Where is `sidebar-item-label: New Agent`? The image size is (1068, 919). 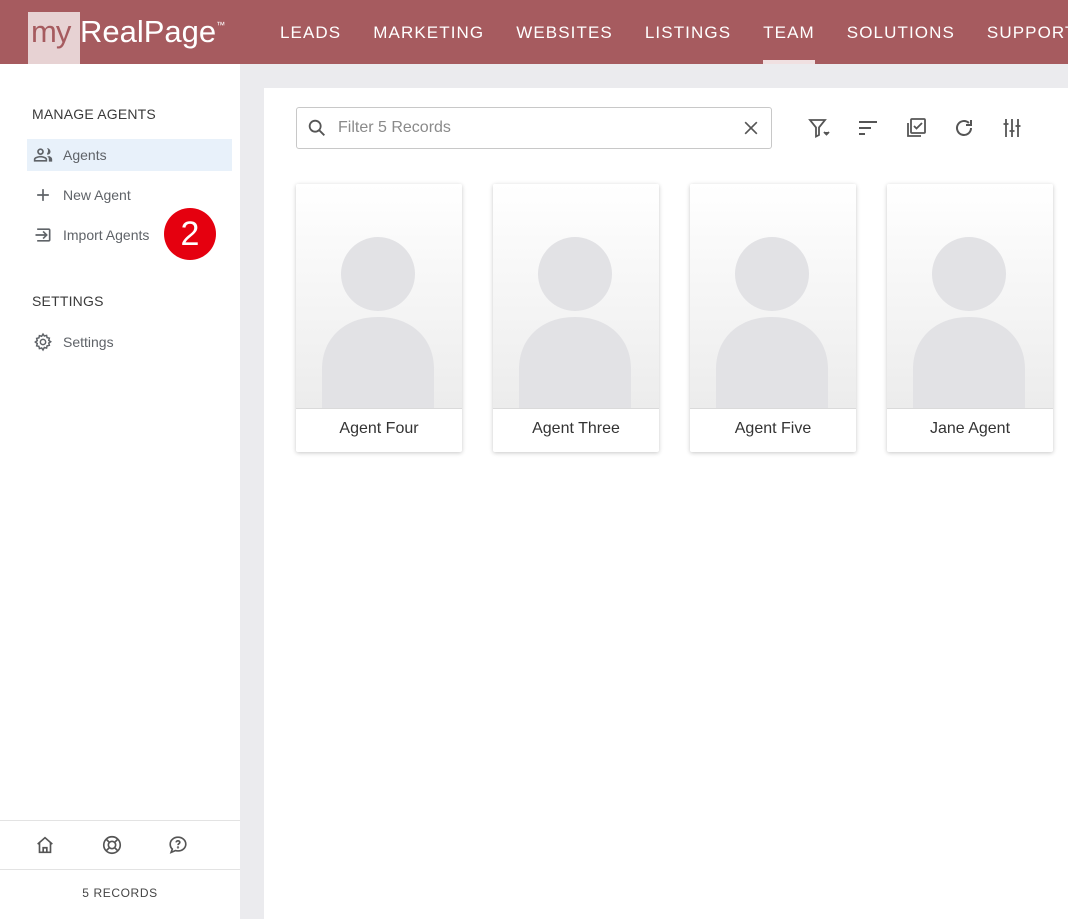
sidebar-item-label: New Agent is located at coordinates (97, 195).